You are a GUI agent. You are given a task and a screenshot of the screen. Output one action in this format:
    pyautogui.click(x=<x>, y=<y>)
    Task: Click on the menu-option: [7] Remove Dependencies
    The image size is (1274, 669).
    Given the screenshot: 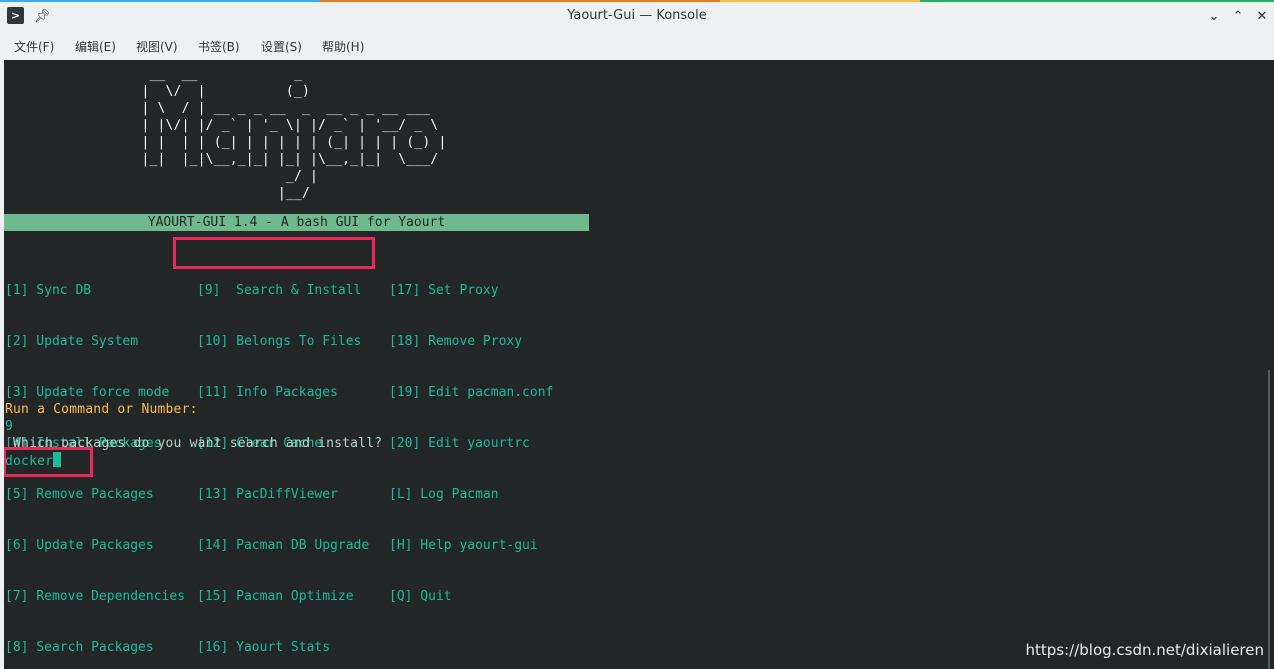 What is the action you would take?
    pyautogui.click(x=95, y=596)
    